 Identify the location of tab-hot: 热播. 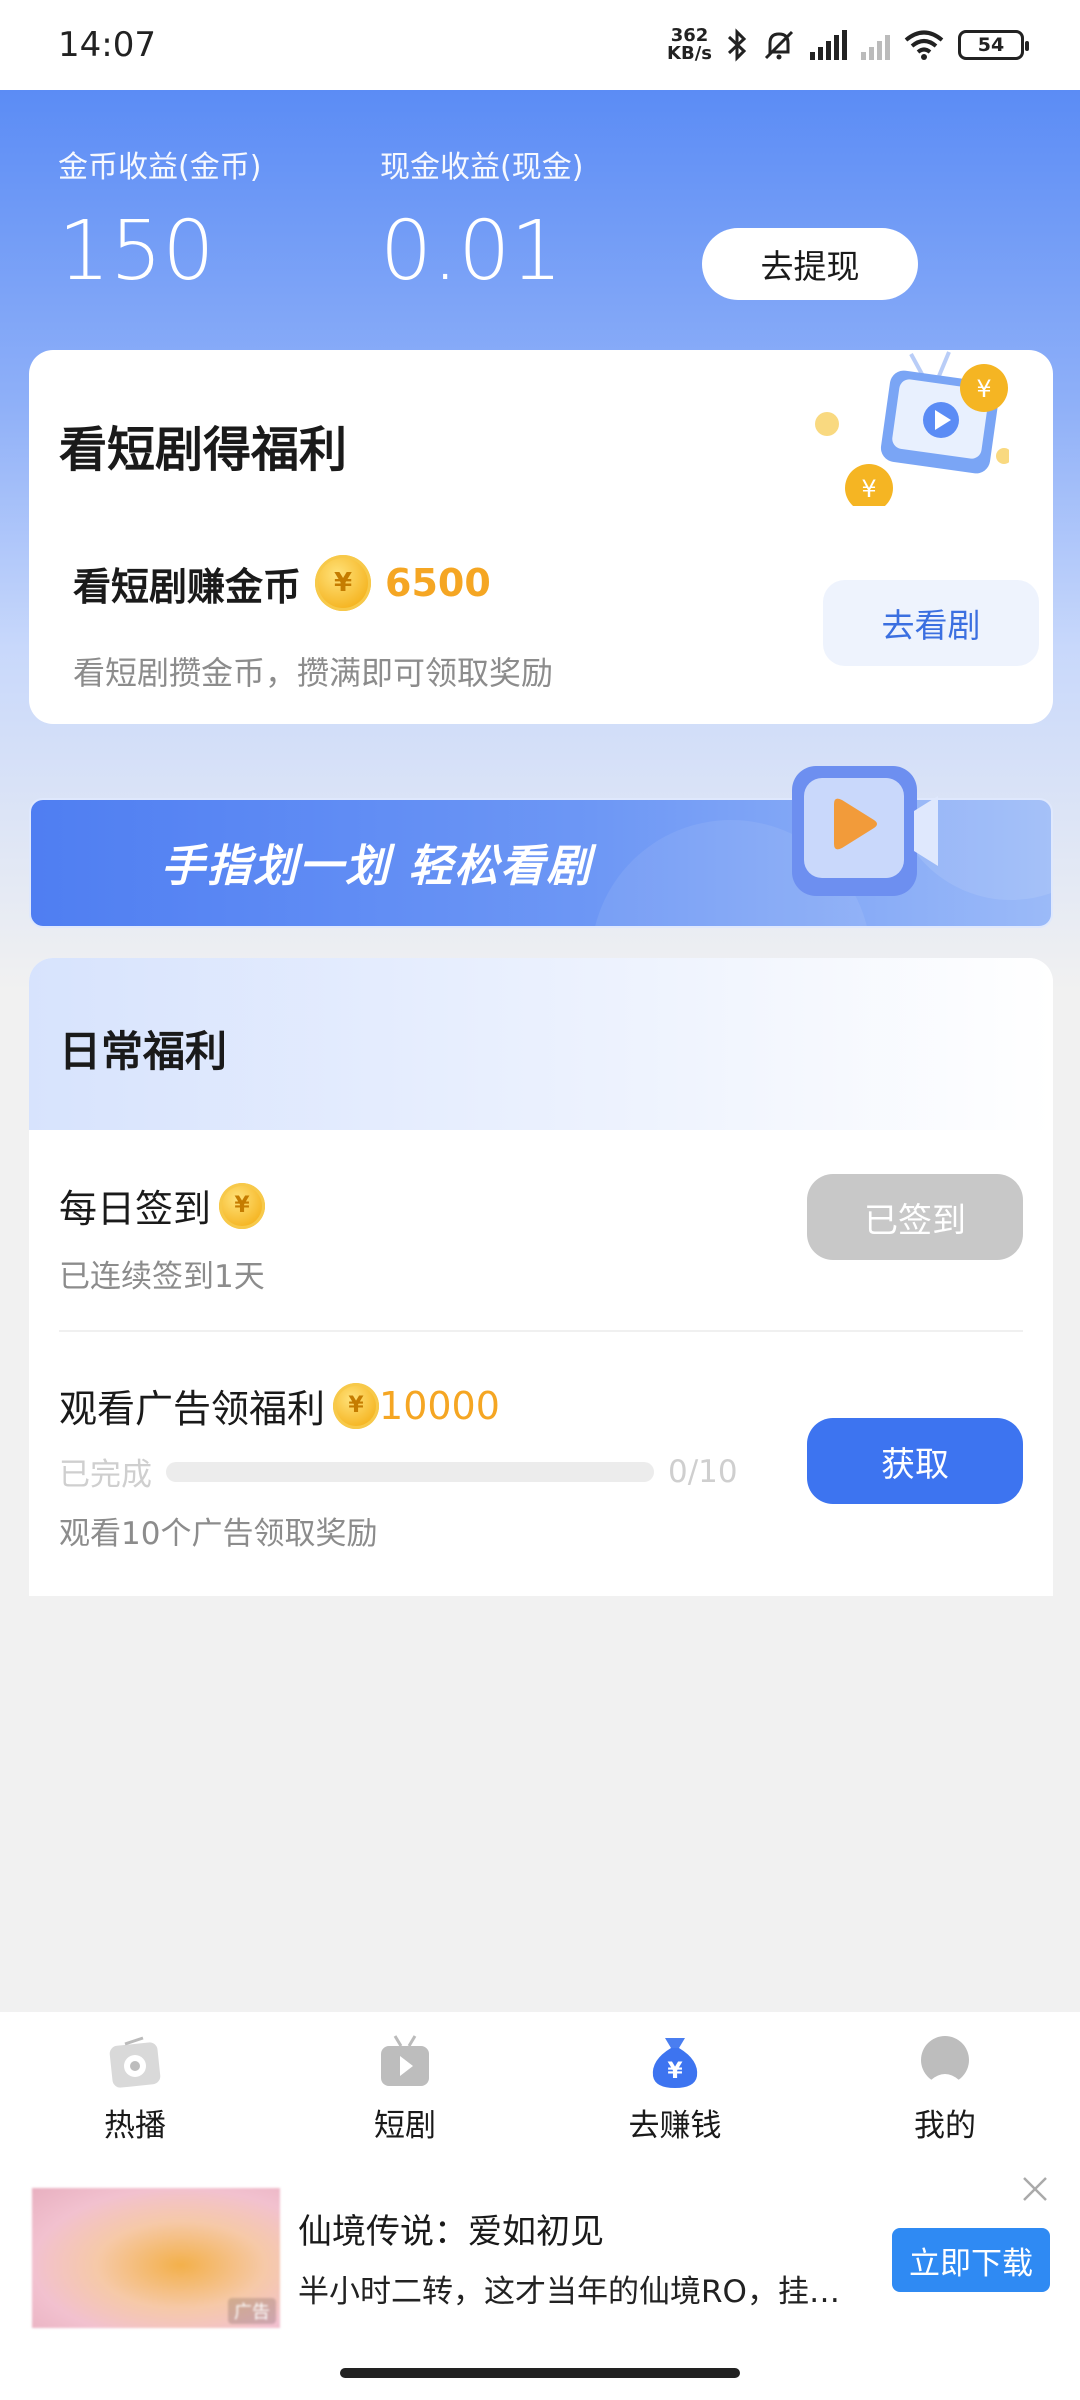
(135, 2087).